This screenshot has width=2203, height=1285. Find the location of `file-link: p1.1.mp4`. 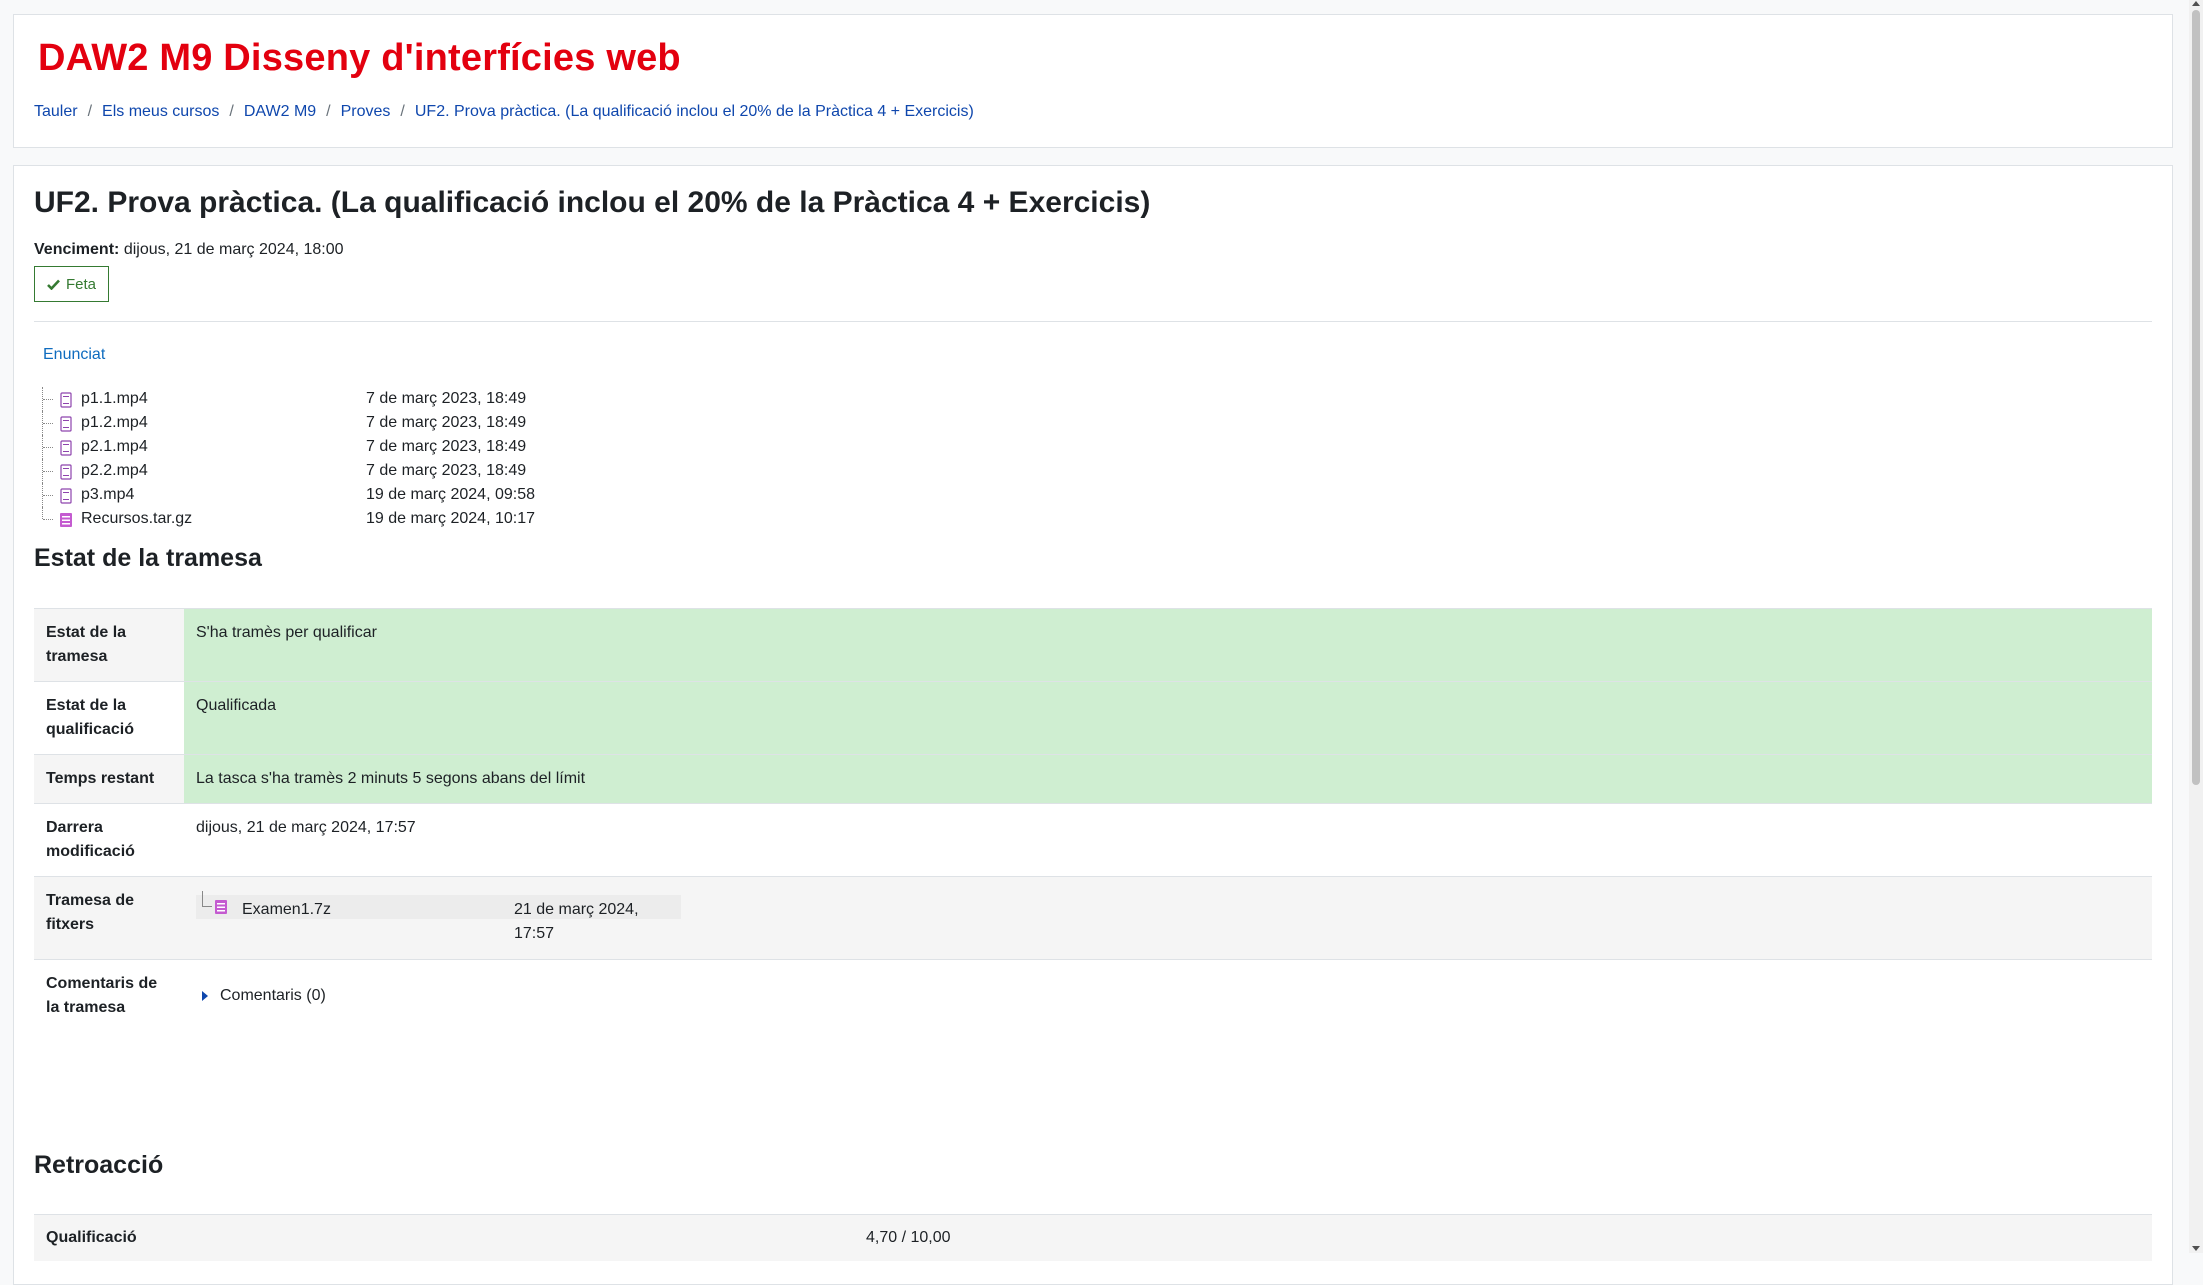

file-link: p1.1.mp4 is located at coordinates (114, 399).